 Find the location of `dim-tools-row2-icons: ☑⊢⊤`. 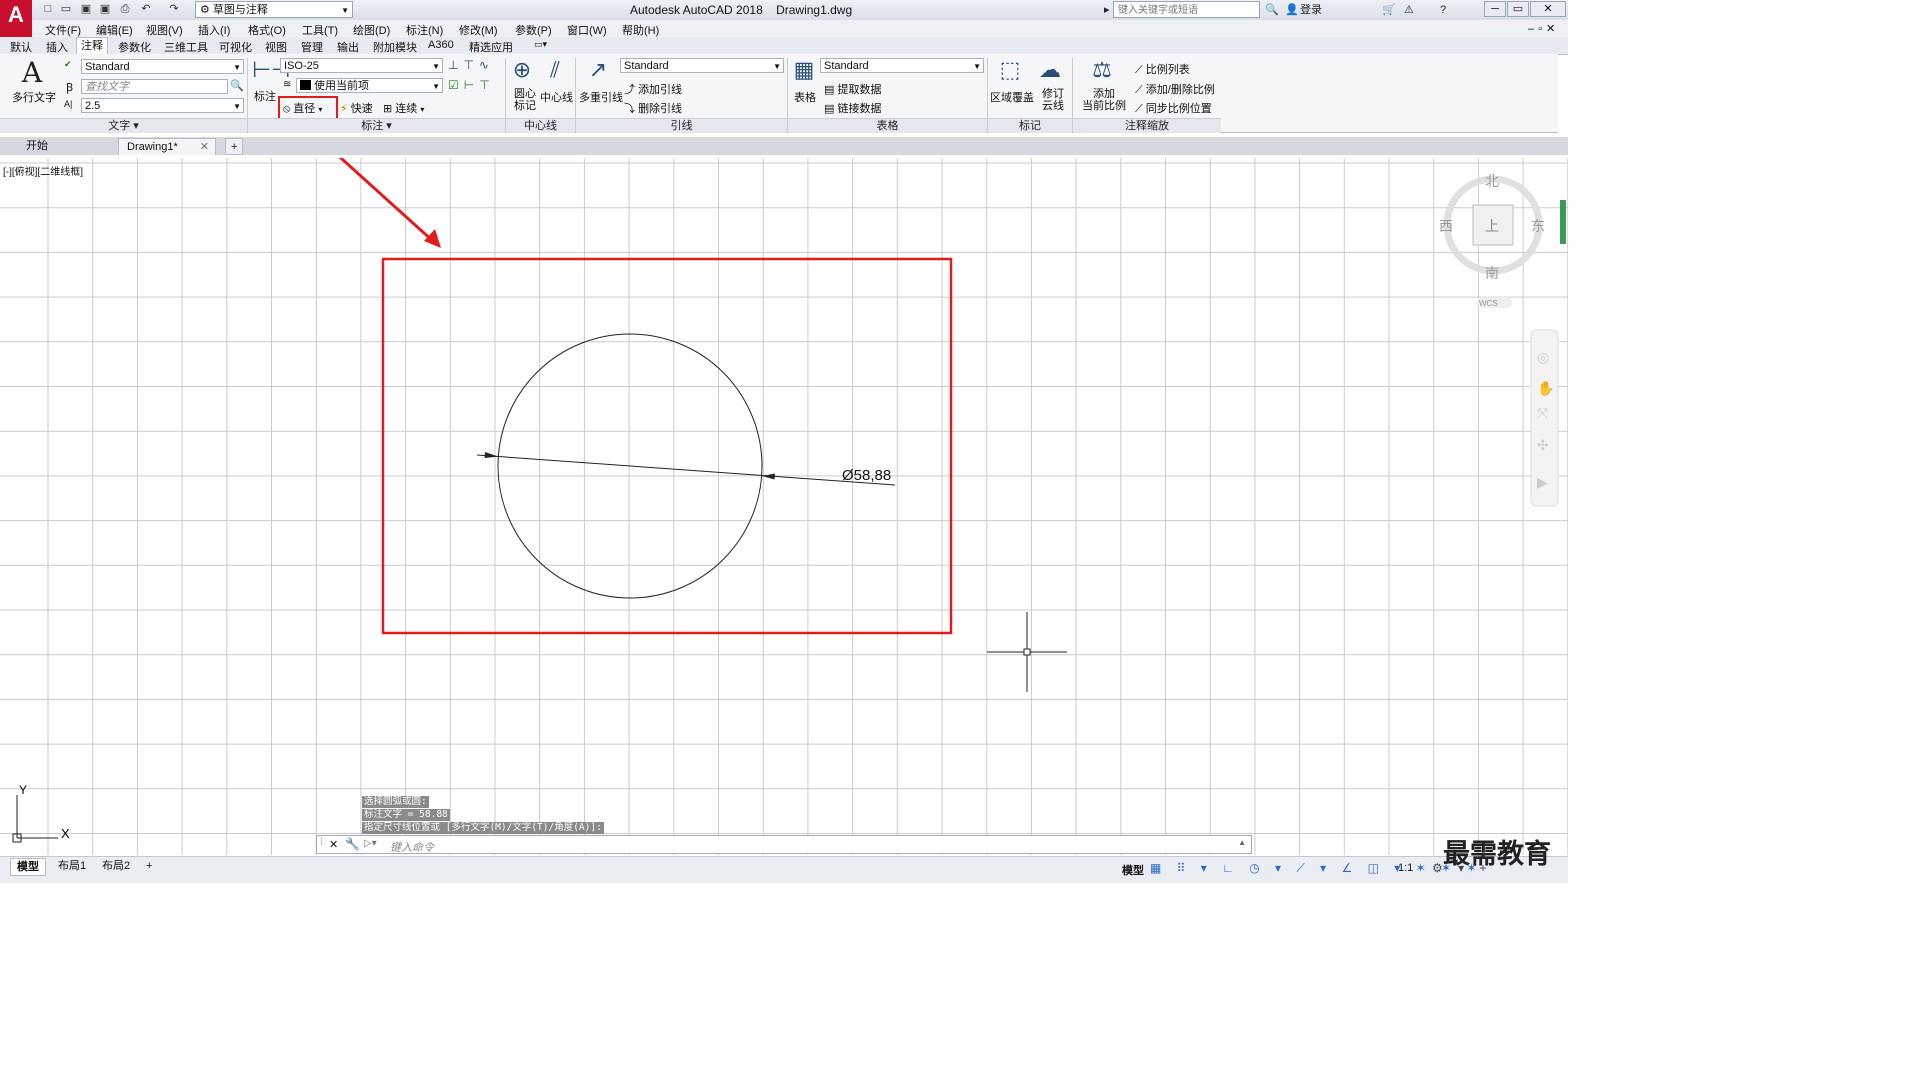

dim-tools-row2-icons: ☑⊢⊤ is located at coordinates (471, 85).